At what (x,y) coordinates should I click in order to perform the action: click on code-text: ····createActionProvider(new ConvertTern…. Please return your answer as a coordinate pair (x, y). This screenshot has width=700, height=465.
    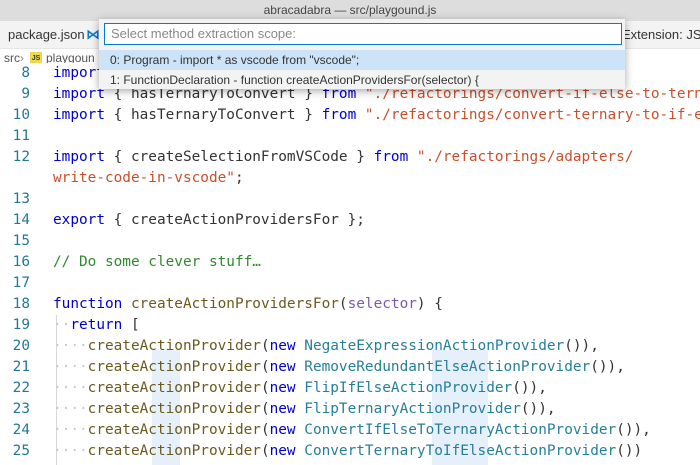
    Looking at the image, I should click on (347, 451).